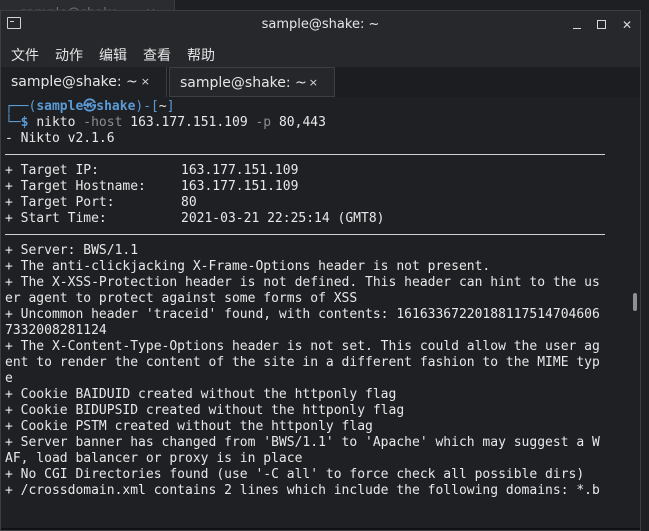  I want to click on menu-help: 帮助, so click(201, 55).